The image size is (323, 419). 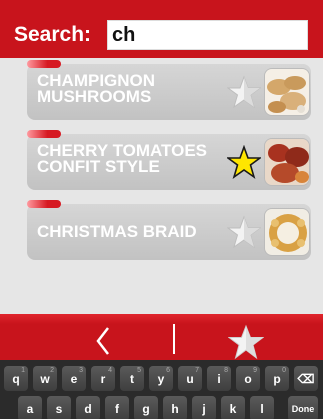 I want to click on tomatoes-photo, so click(x=287, y=162).